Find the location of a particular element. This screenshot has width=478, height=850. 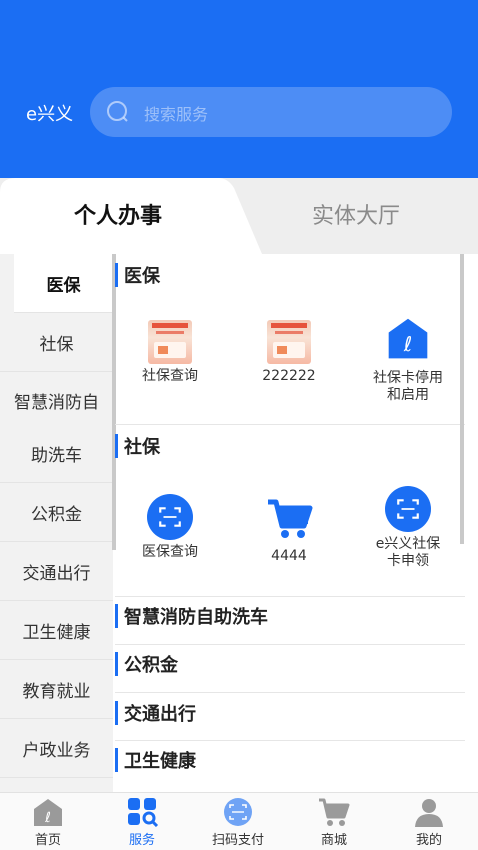

card-house-icon: ℓ is located at coordinates (408, 341).